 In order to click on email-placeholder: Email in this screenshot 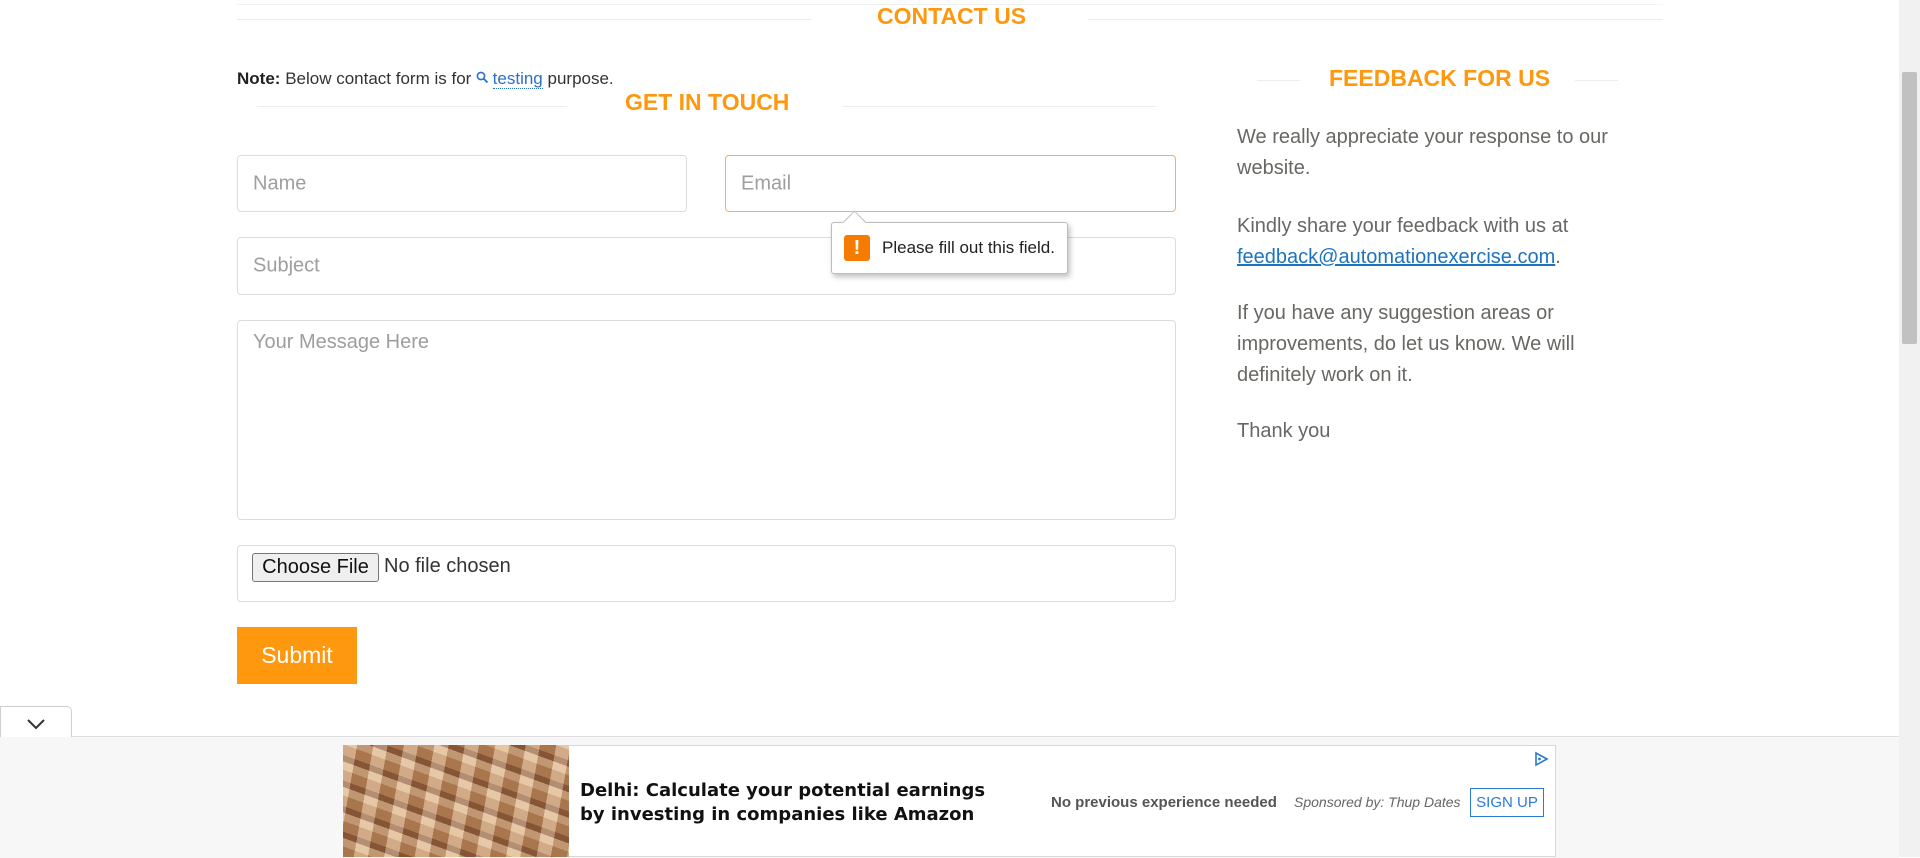, I will do `click(766, 183)`.